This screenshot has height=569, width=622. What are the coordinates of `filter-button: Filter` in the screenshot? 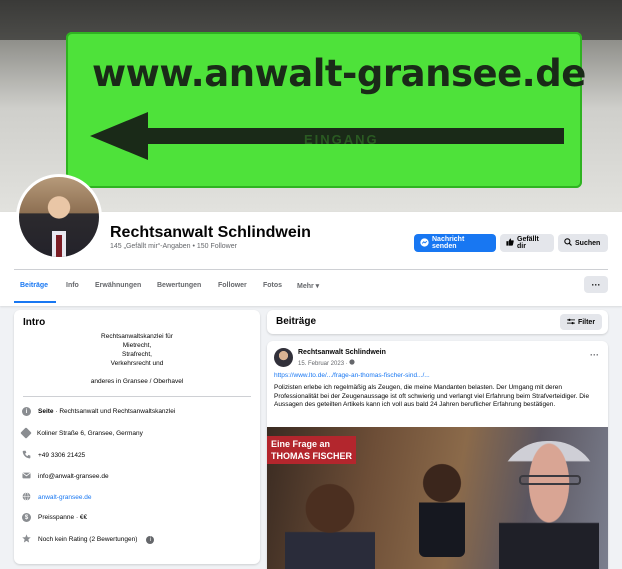 It's located at (581, 322).